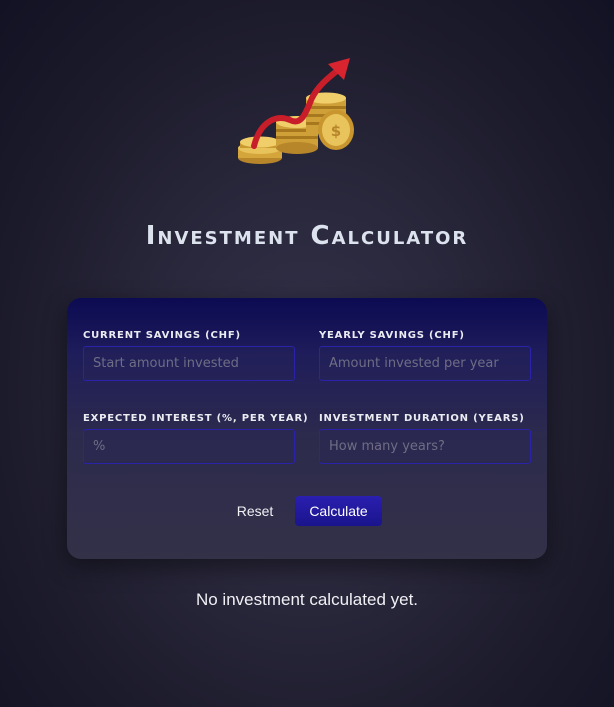 The width and height of the screenshot is (614, 707). I want to click on investment-duration-field: Investment Duration (years), so click(425, 438).